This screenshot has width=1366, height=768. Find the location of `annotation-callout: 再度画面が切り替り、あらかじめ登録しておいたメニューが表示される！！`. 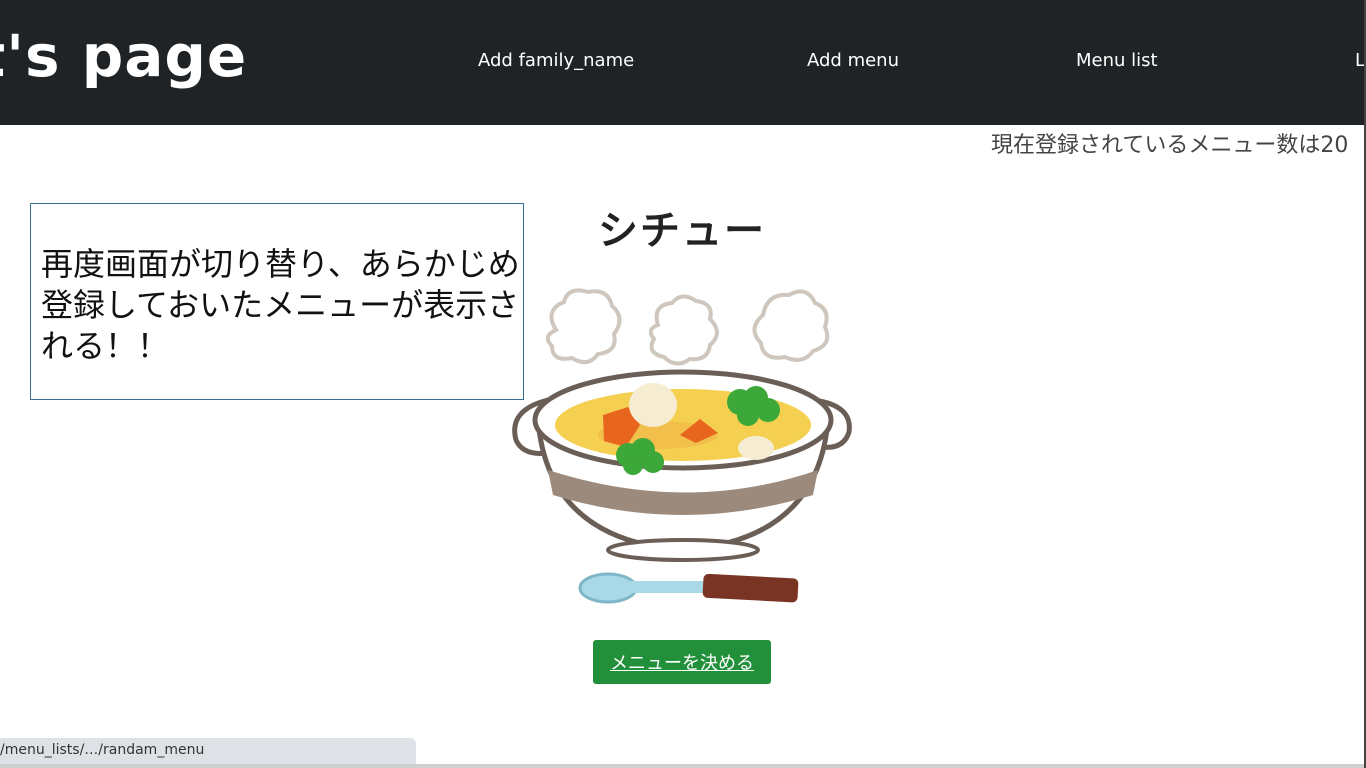

annotation-callout: 再度画面が切り替り、あらかじめ登録しておいたメニューが表示される！！ is located at coordinates (277, 301).